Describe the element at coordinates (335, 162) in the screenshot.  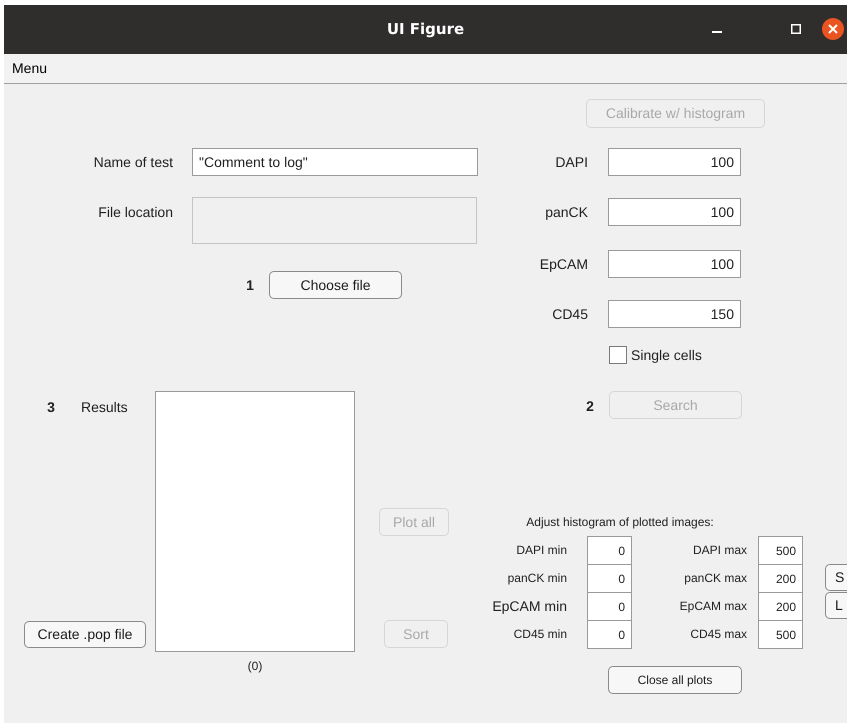
I see `name-field: "Comment to log"` at that location.